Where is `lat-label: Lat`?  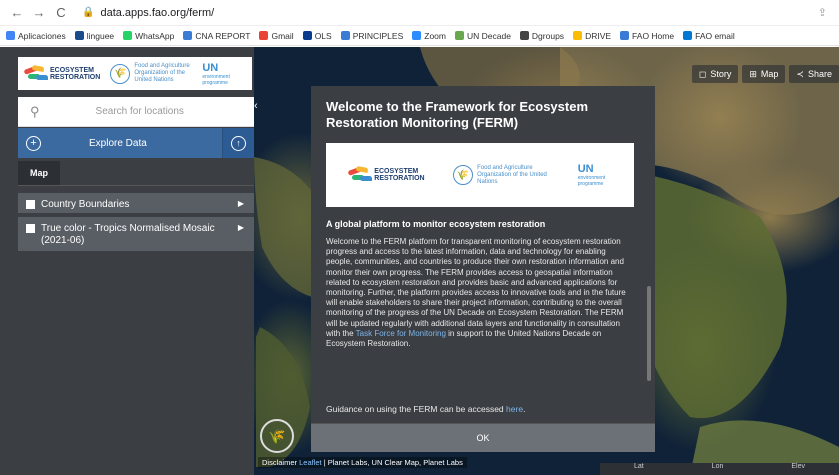
lat-label: Lat is located at coordinates (638, 466).